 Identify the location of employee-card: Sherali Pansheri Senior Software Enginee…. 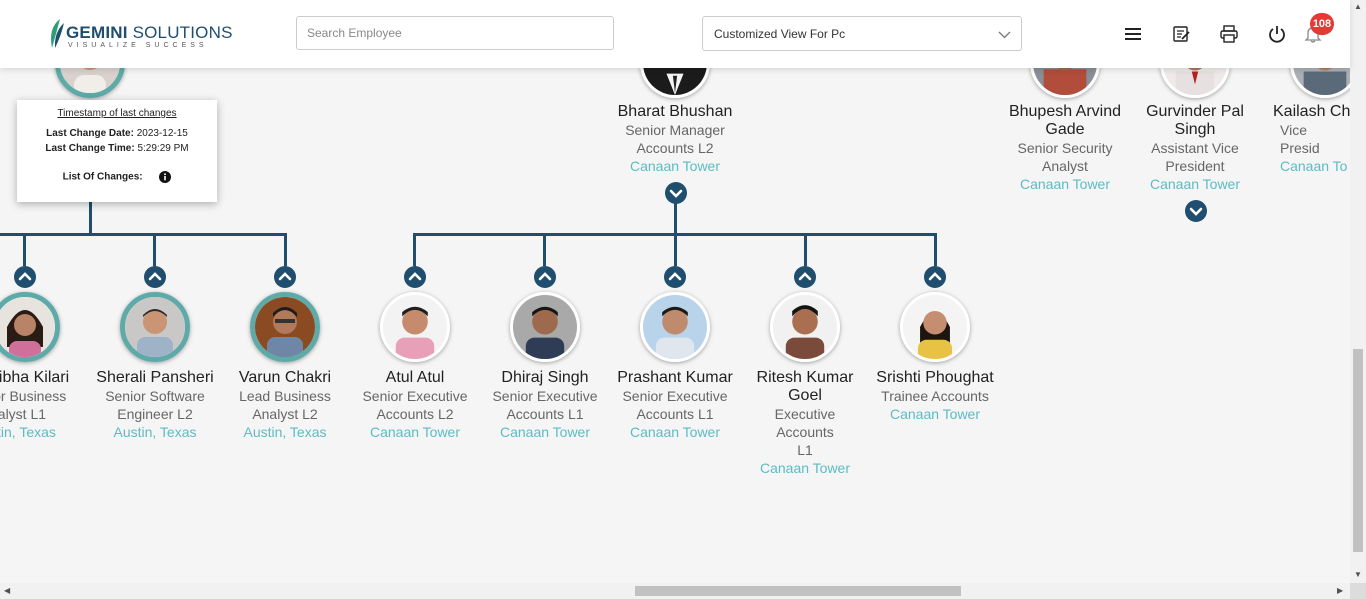
(155, 405).